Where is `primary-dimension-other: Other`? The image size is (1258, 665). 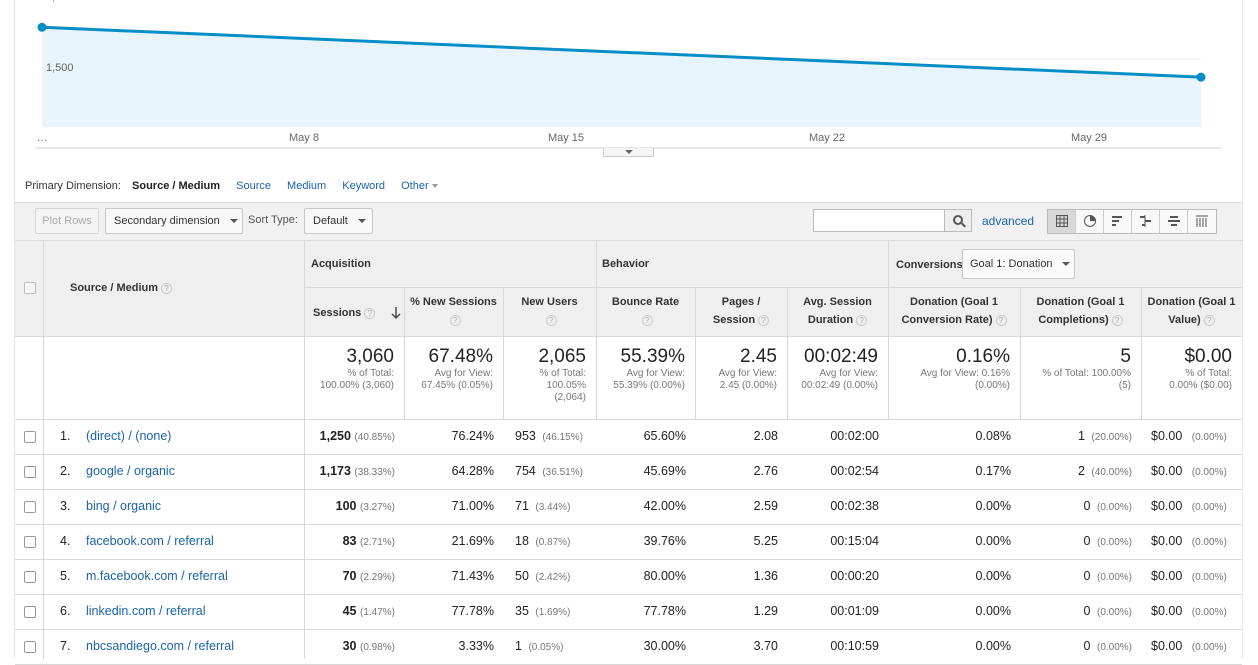 primary-dimension-other: Other is located at coordinates (419, 186).